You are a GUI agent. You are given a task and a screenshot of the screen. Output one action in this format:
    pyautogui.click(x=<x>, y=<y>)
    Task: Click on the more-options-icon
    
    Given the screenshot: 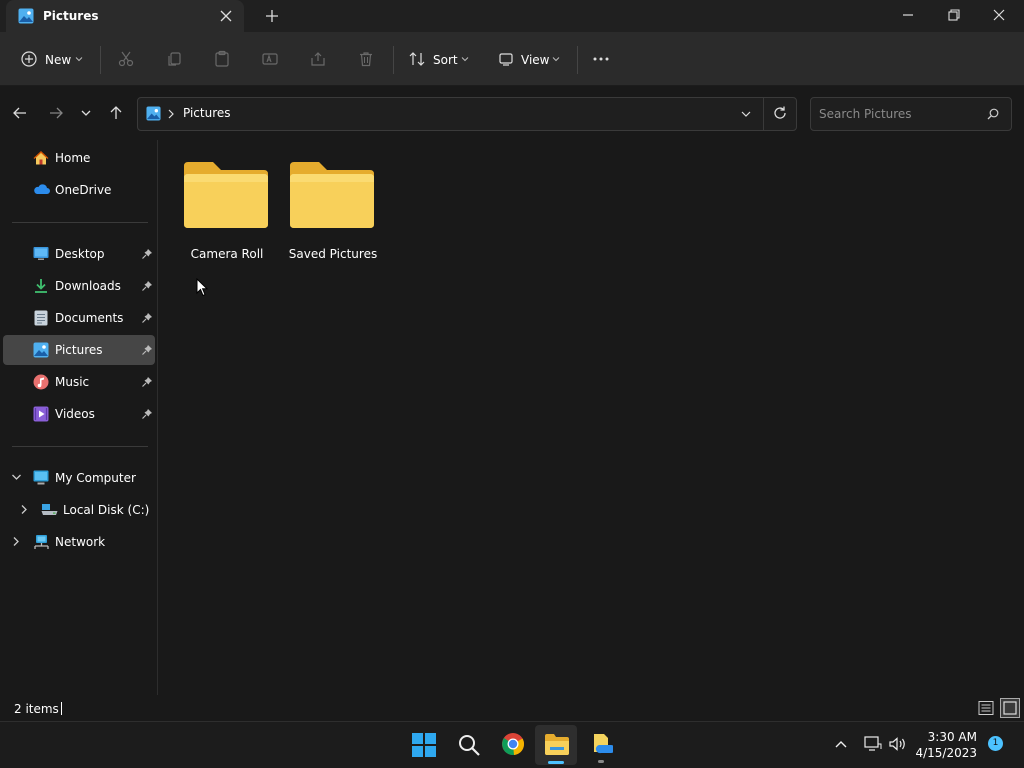 What is the action you would take?
    pyautogui.click(x=601, y=59)
    